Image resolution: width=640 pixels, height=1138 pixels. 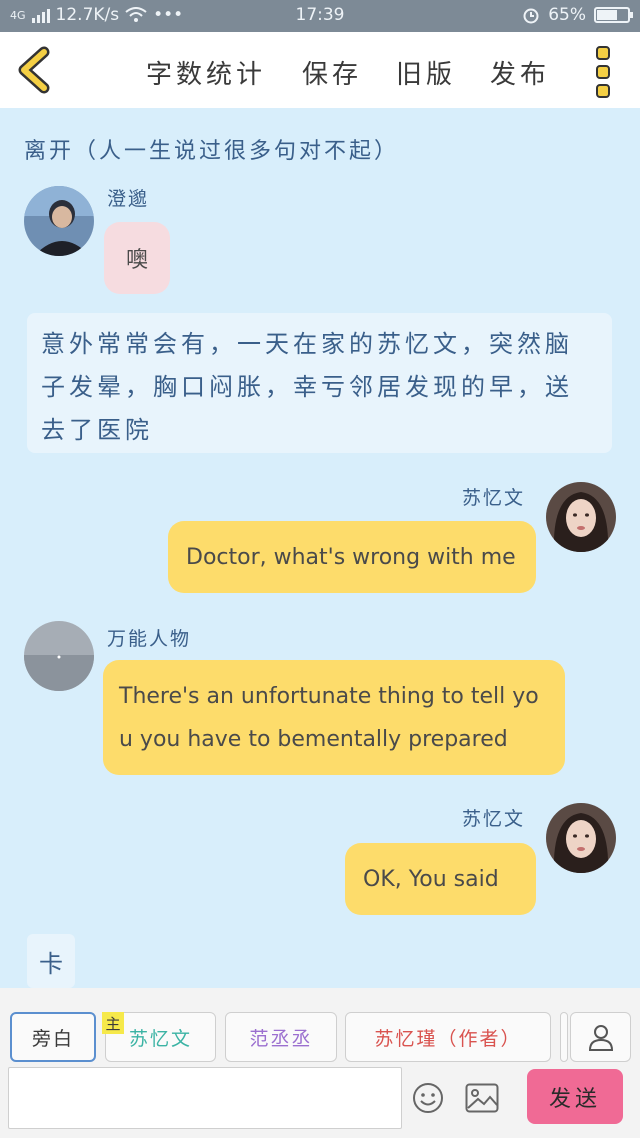 What do you see at coordinates (34, 70) in the screenshot?
I see `back-arrow-icon` at bounding box center [34, 70].